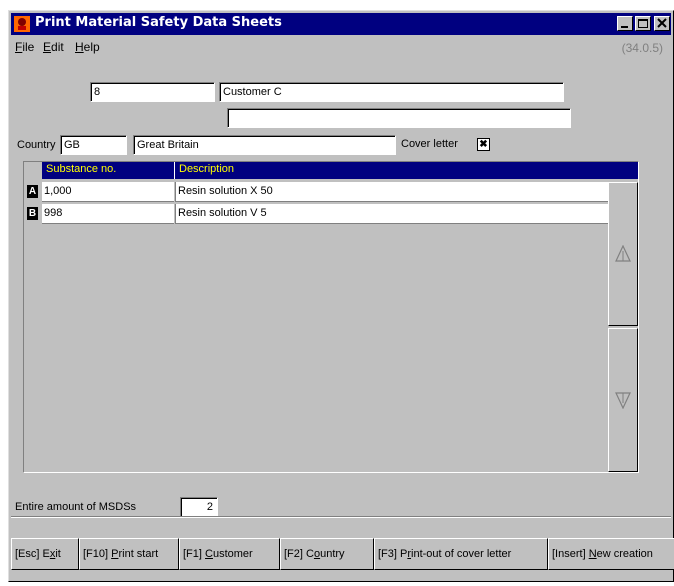 The height and width of the screenshot is (586, 674). What do you see at coordinates (206, 169) in the screenshot?
I see `column-header-description: Description` at bounding box center [206, 169].